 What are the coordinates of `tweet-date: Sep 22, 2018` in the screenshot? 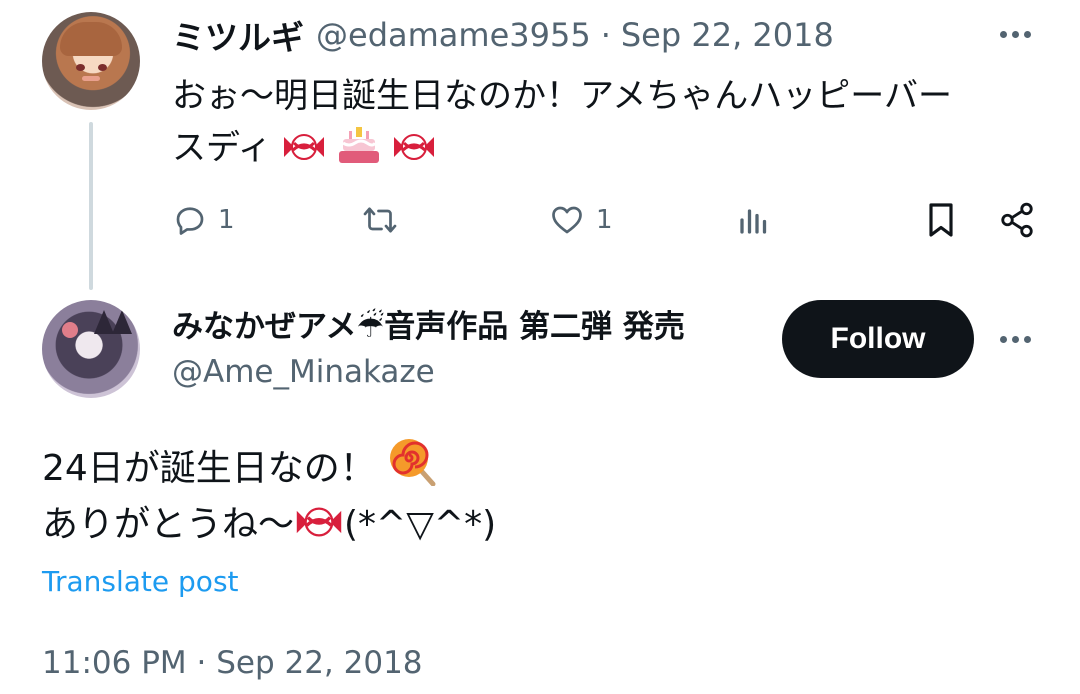 It's located at (727, 35).